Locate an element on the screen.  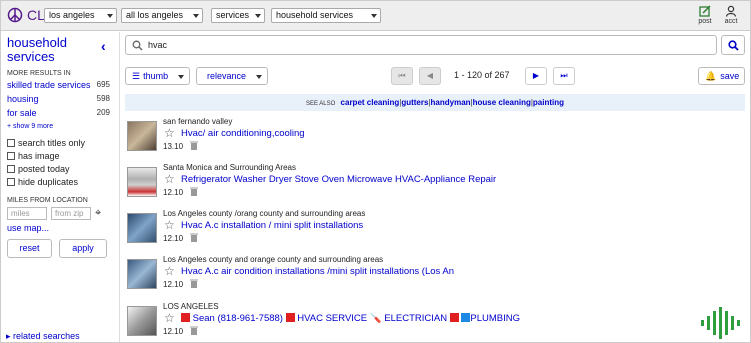
post-label: post is located at coordinates (705, 21).